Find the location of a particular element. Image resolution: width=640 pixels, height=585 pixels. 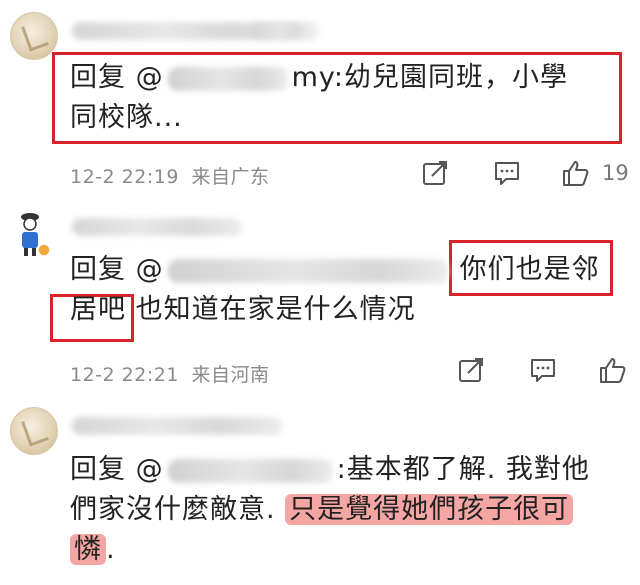

content-line: 們家沒什麼敵意. is located at coordinates (178, 509).